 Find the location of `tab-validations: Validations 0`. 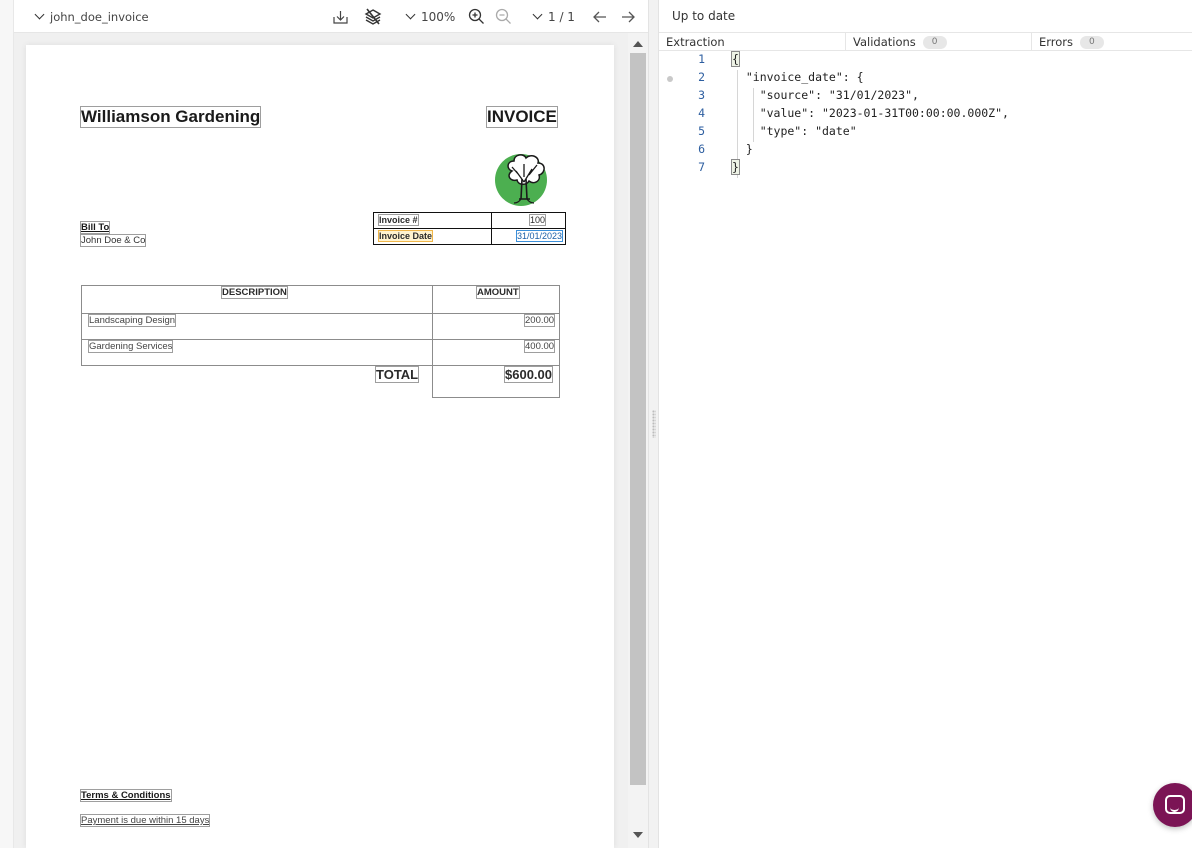

tab-validations: Validations 0 is located at coordinates (938, 42).